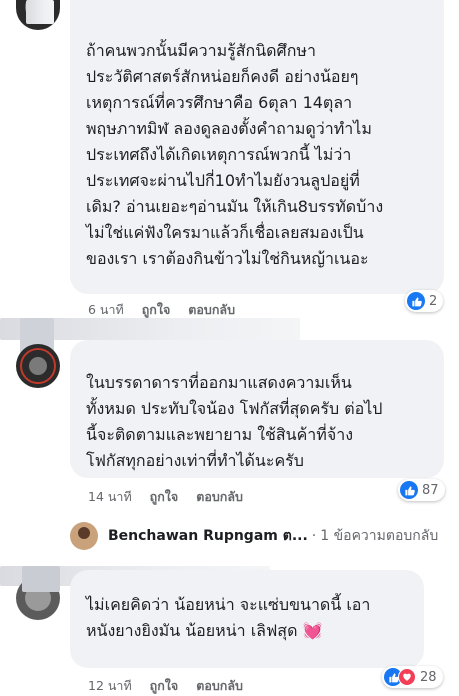 The width and height of the screenshot is (459, 696). I want to click on reaction-count: 28, so click(428, 677).